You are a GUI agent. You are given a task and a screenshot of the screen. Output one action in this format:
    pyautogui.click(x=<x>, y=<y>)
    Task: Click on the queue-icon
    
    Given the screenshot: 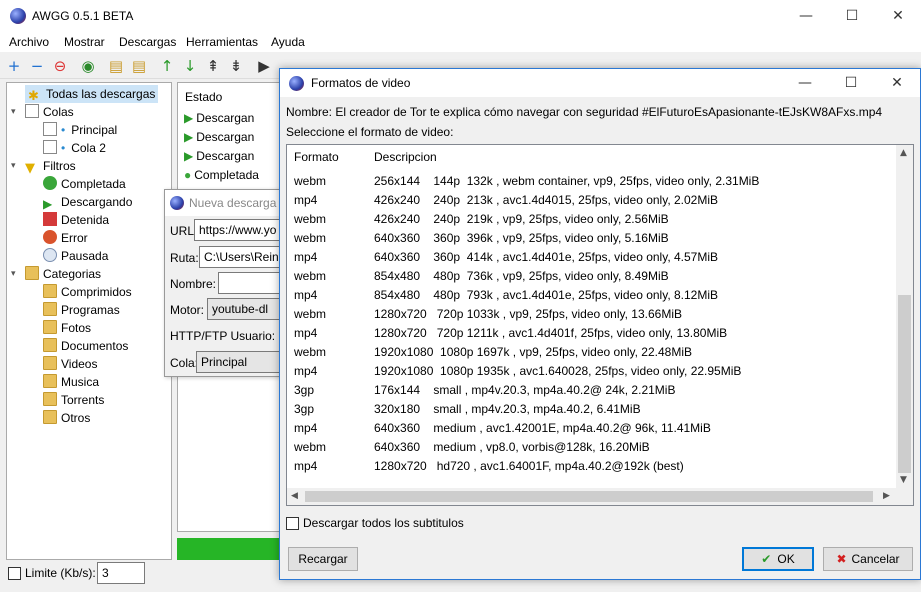 What is the action you would take?
    pyautogui.click(x=50, y=147)
    